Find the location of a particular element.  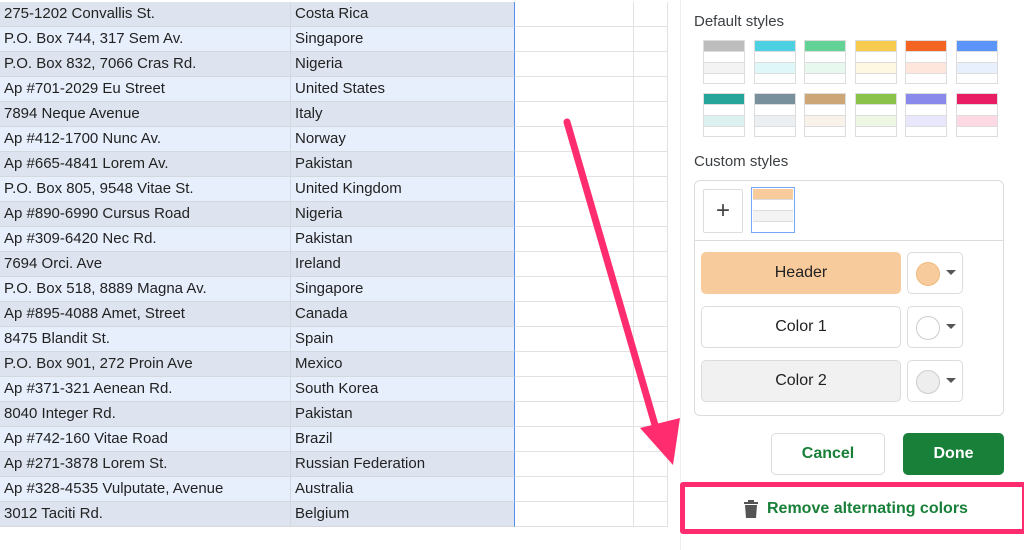

arrow-head-icon is located at coordinates (660, 441).